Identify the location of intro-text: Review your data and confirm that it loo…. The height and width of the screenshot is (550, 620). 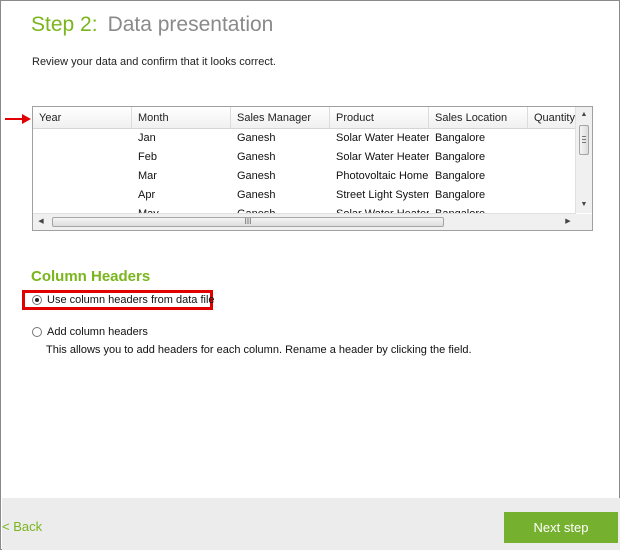
(154, 62).